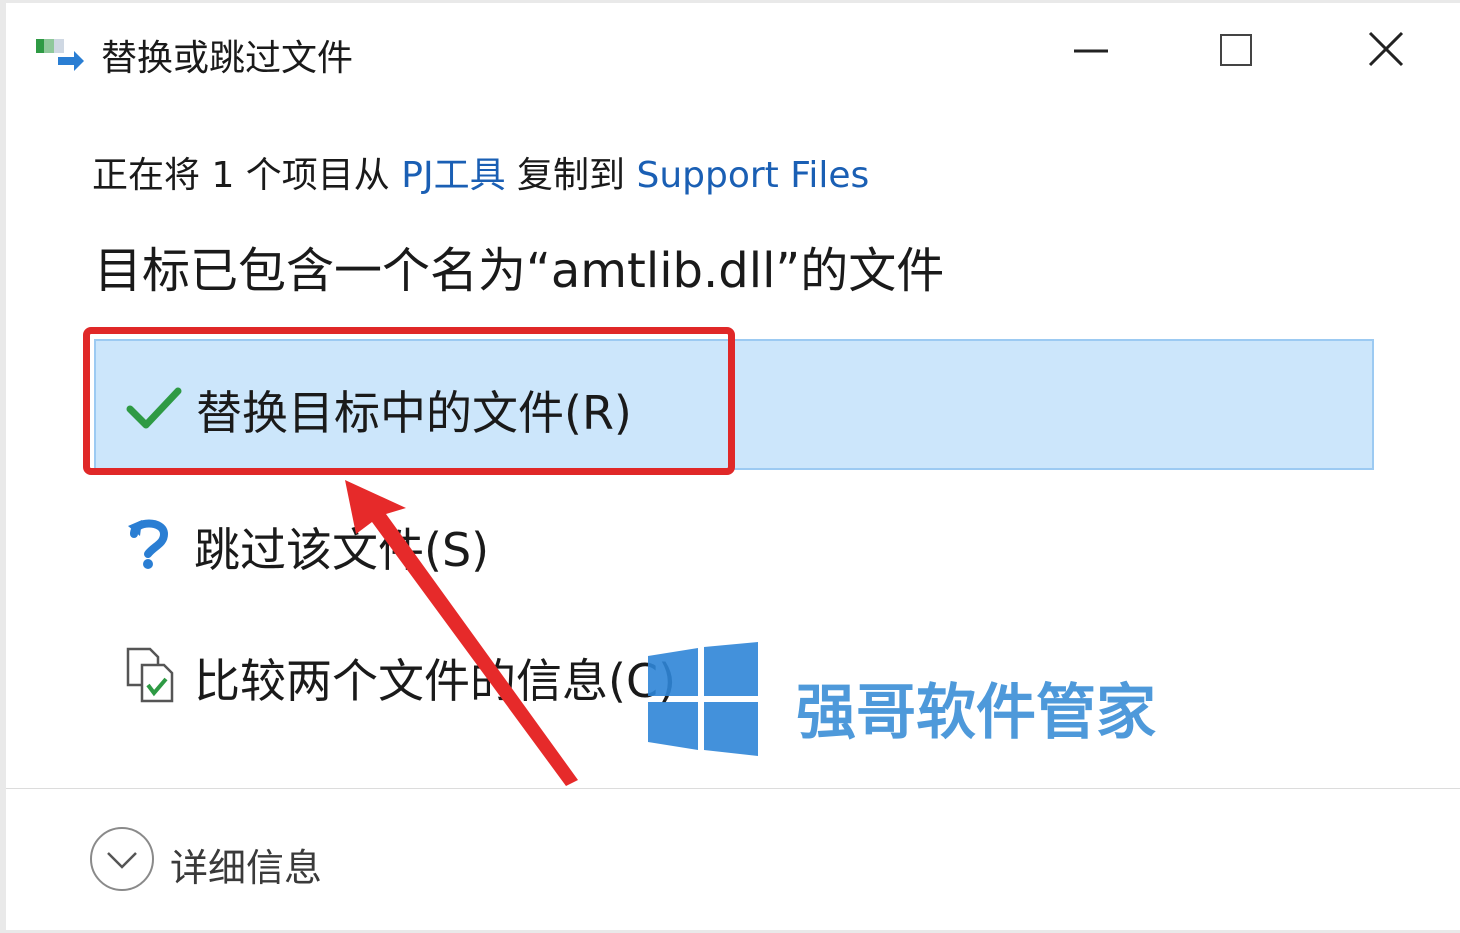  Describe the element at coordinates (152, 542) in the screenshot. I see `skip-arrow-icon` at that location.